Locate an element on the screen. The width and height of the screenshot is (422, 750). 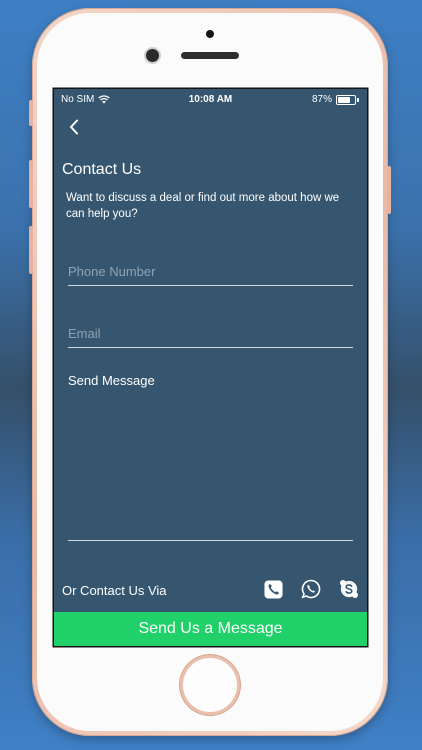
power-button is located at coordinates (389, 190).